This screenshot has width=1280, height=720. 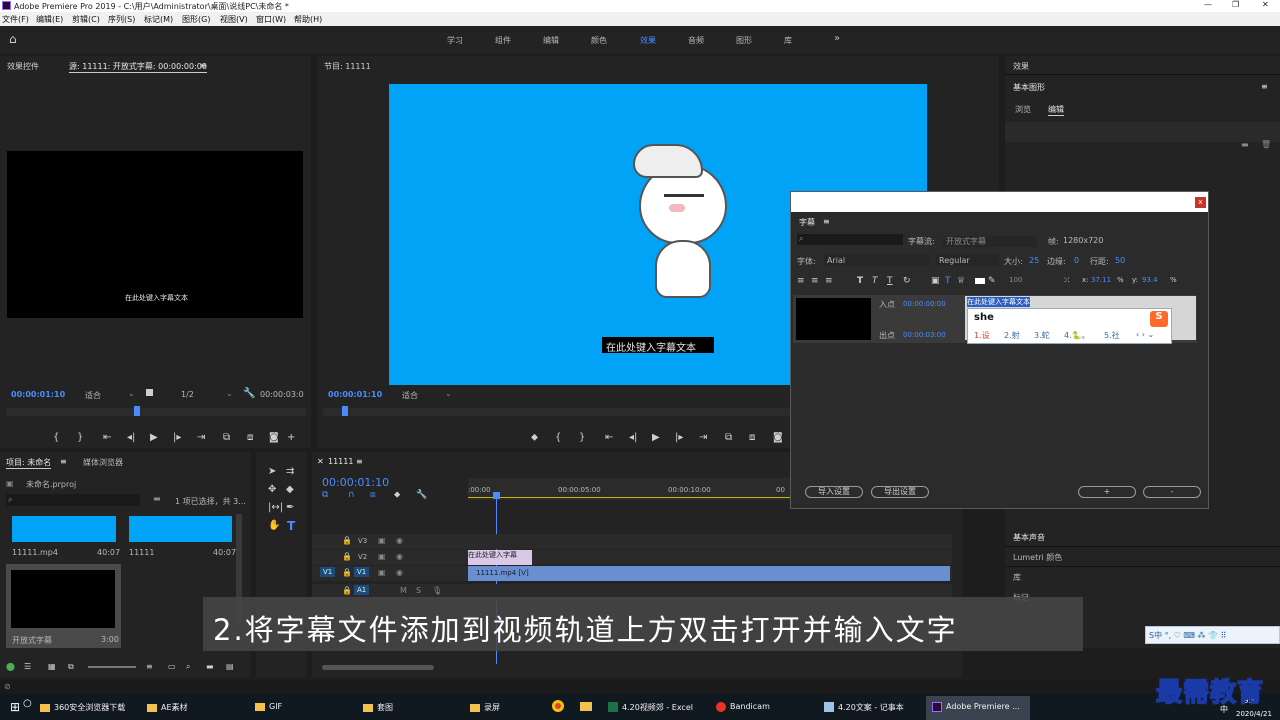 What do you see at coordinates (382, 572) in the screenshot?
I see `toggle-output-icon: ▣` at bounding box center [382, 572].